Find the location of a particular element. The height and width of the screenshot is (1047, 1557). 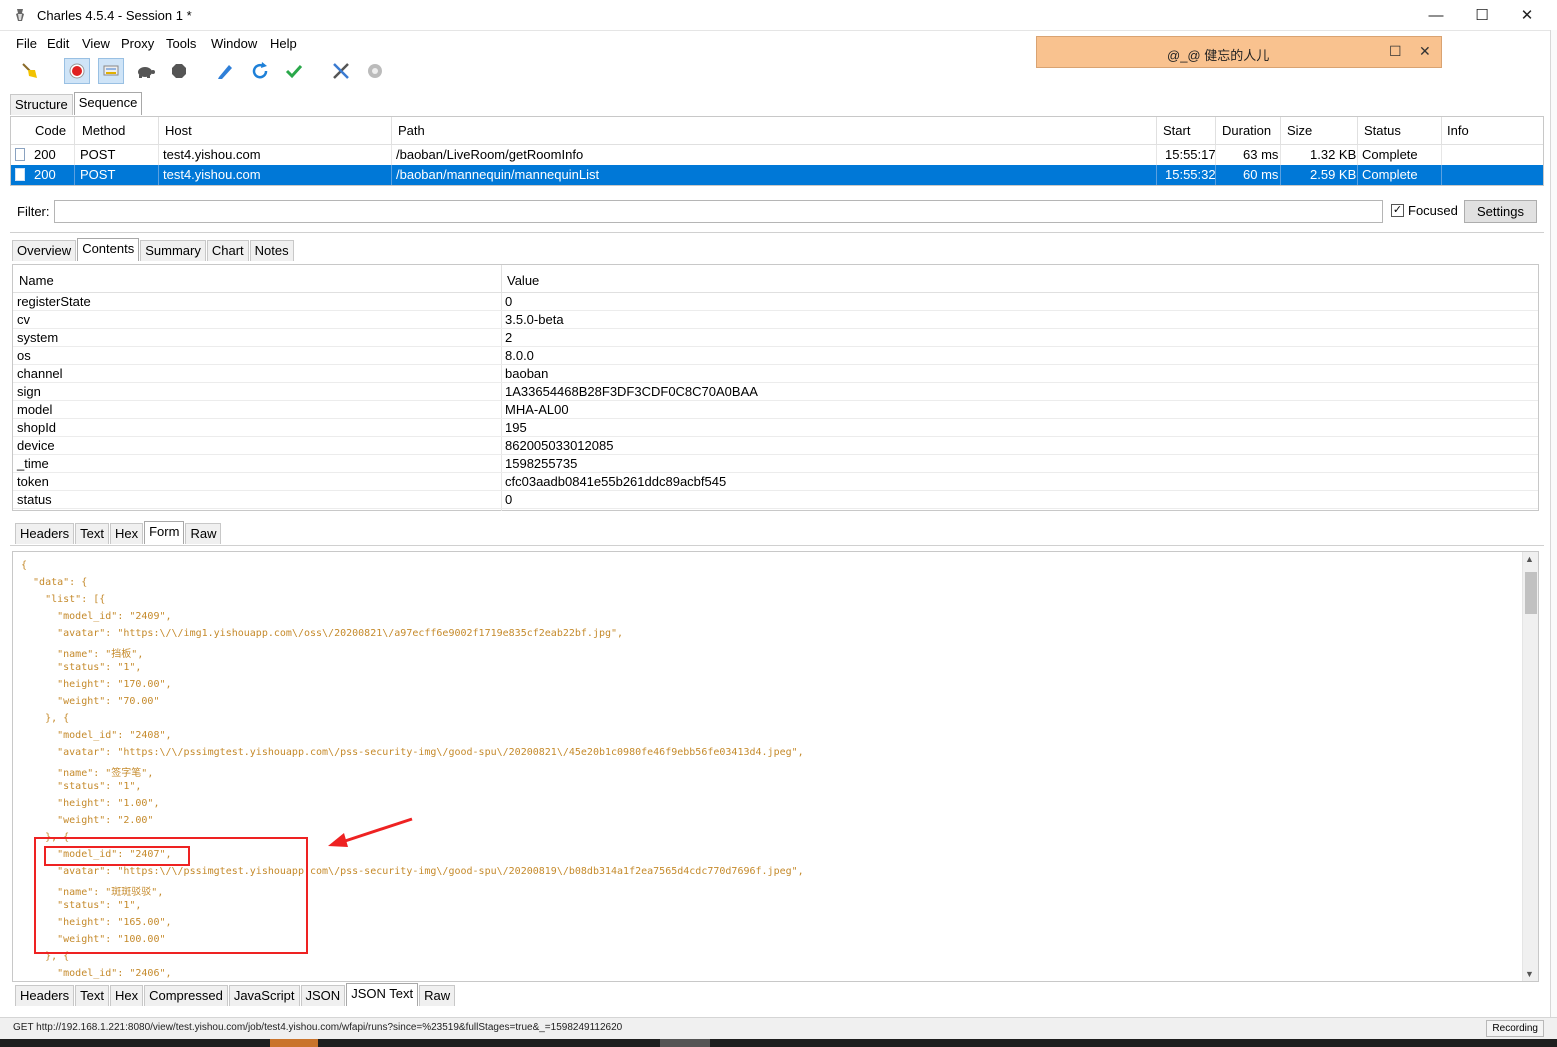

col-code: Code is located at coordinates (50, 130).